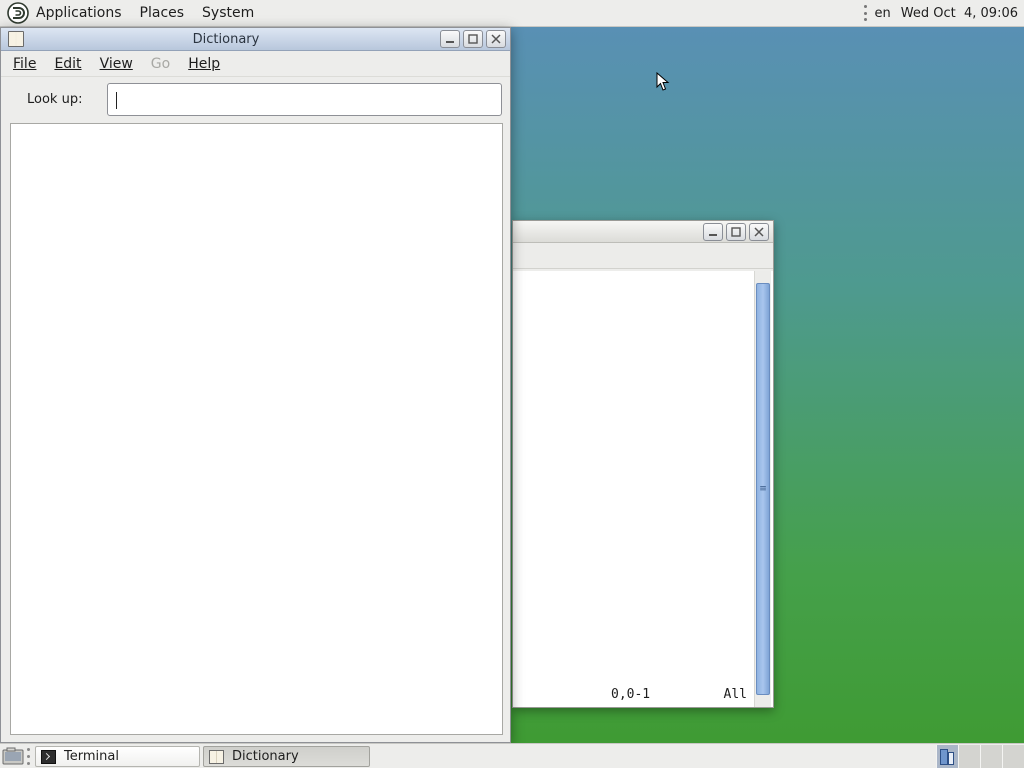 This screenshot has width=1024, height=768. I want to click on menu-edit-label: Edit, so click(68, 63).